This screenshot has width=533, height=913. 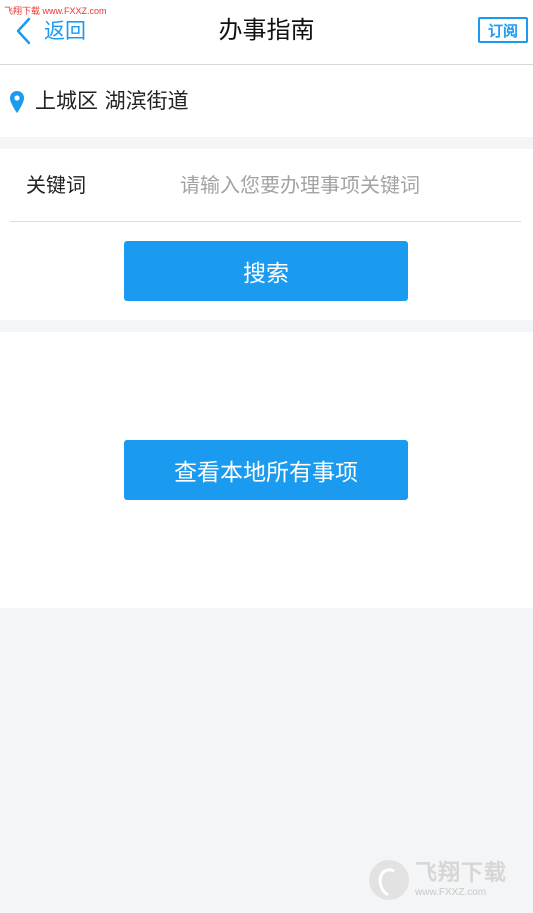 I want to click on watermark-text: 飞翔下载 www.FXXZ.com, so click(x=461, y=880).